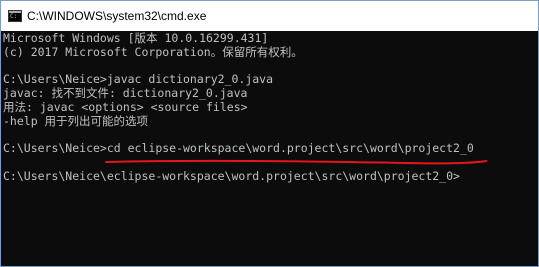 The width and height of the screenshot is (539, 267). Describe the element at coordinates (138, 79) in the screenshot. I see `console-line: C:\Users\Neice>javac dictionary2_0.java` at that location.